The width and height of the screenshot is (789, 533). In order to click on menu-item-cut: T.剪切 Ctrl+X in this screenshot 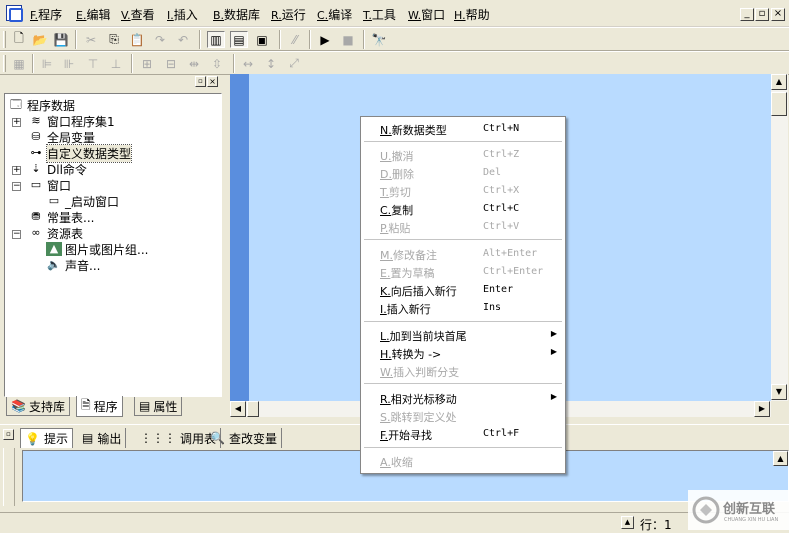, I will do `click(463, 191)`.